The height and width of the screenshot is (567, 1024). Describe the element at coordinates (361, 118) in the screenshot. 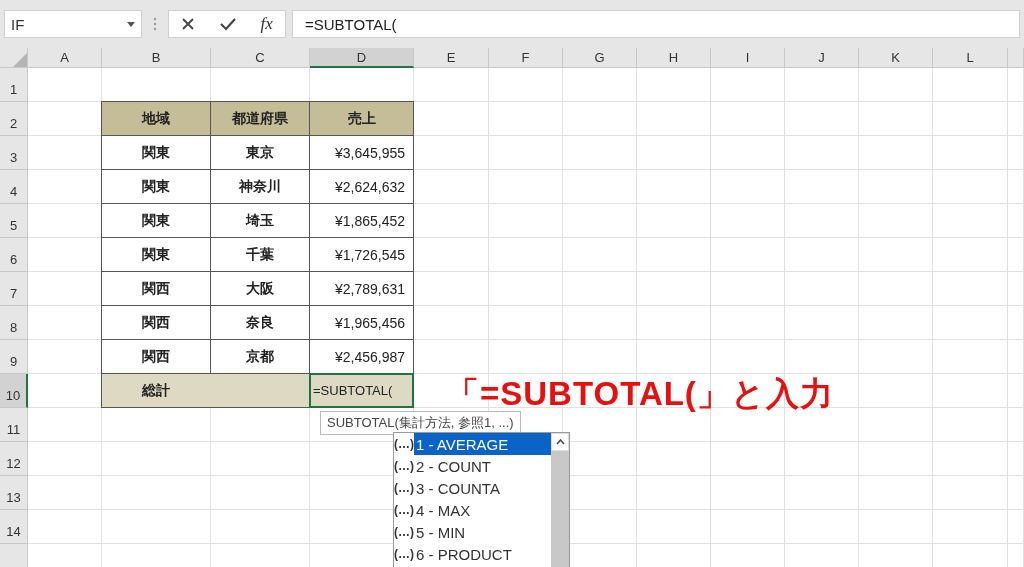

I see `header-cell: 売上` at that location.